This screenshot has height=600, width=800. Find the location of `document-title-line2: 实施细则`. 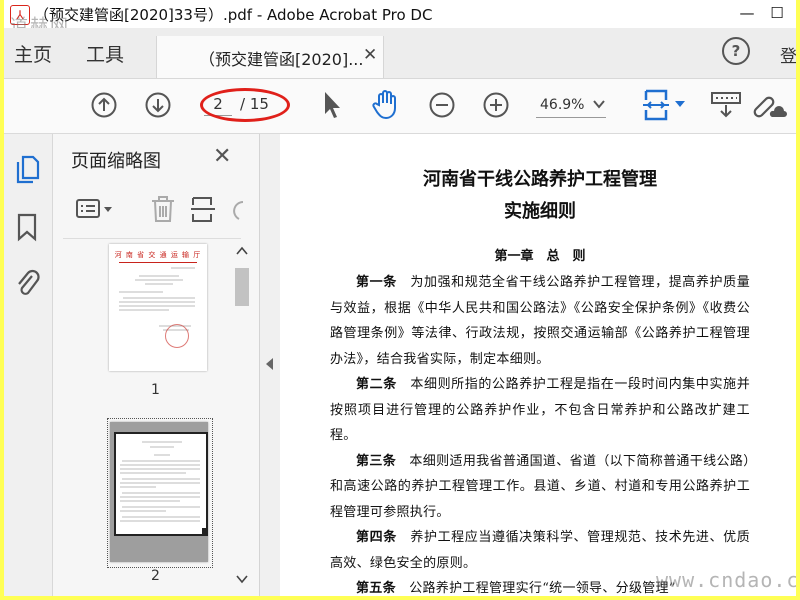

document-title-line2: 实施细则 is located at coordinates (540, 211).